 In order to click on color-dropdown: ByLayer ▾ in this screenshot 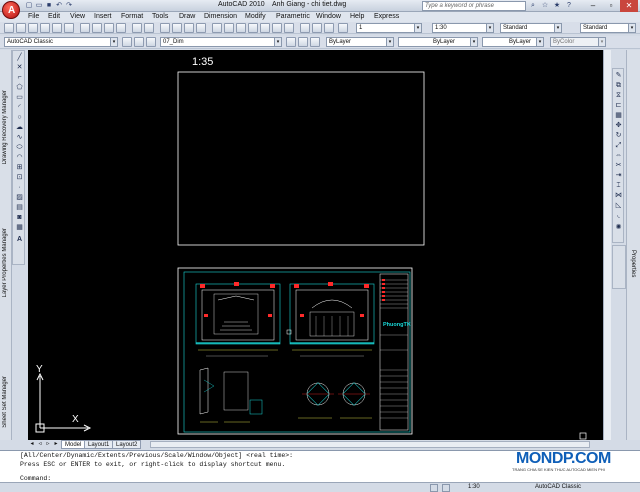, I will do `click(360, 42)`.